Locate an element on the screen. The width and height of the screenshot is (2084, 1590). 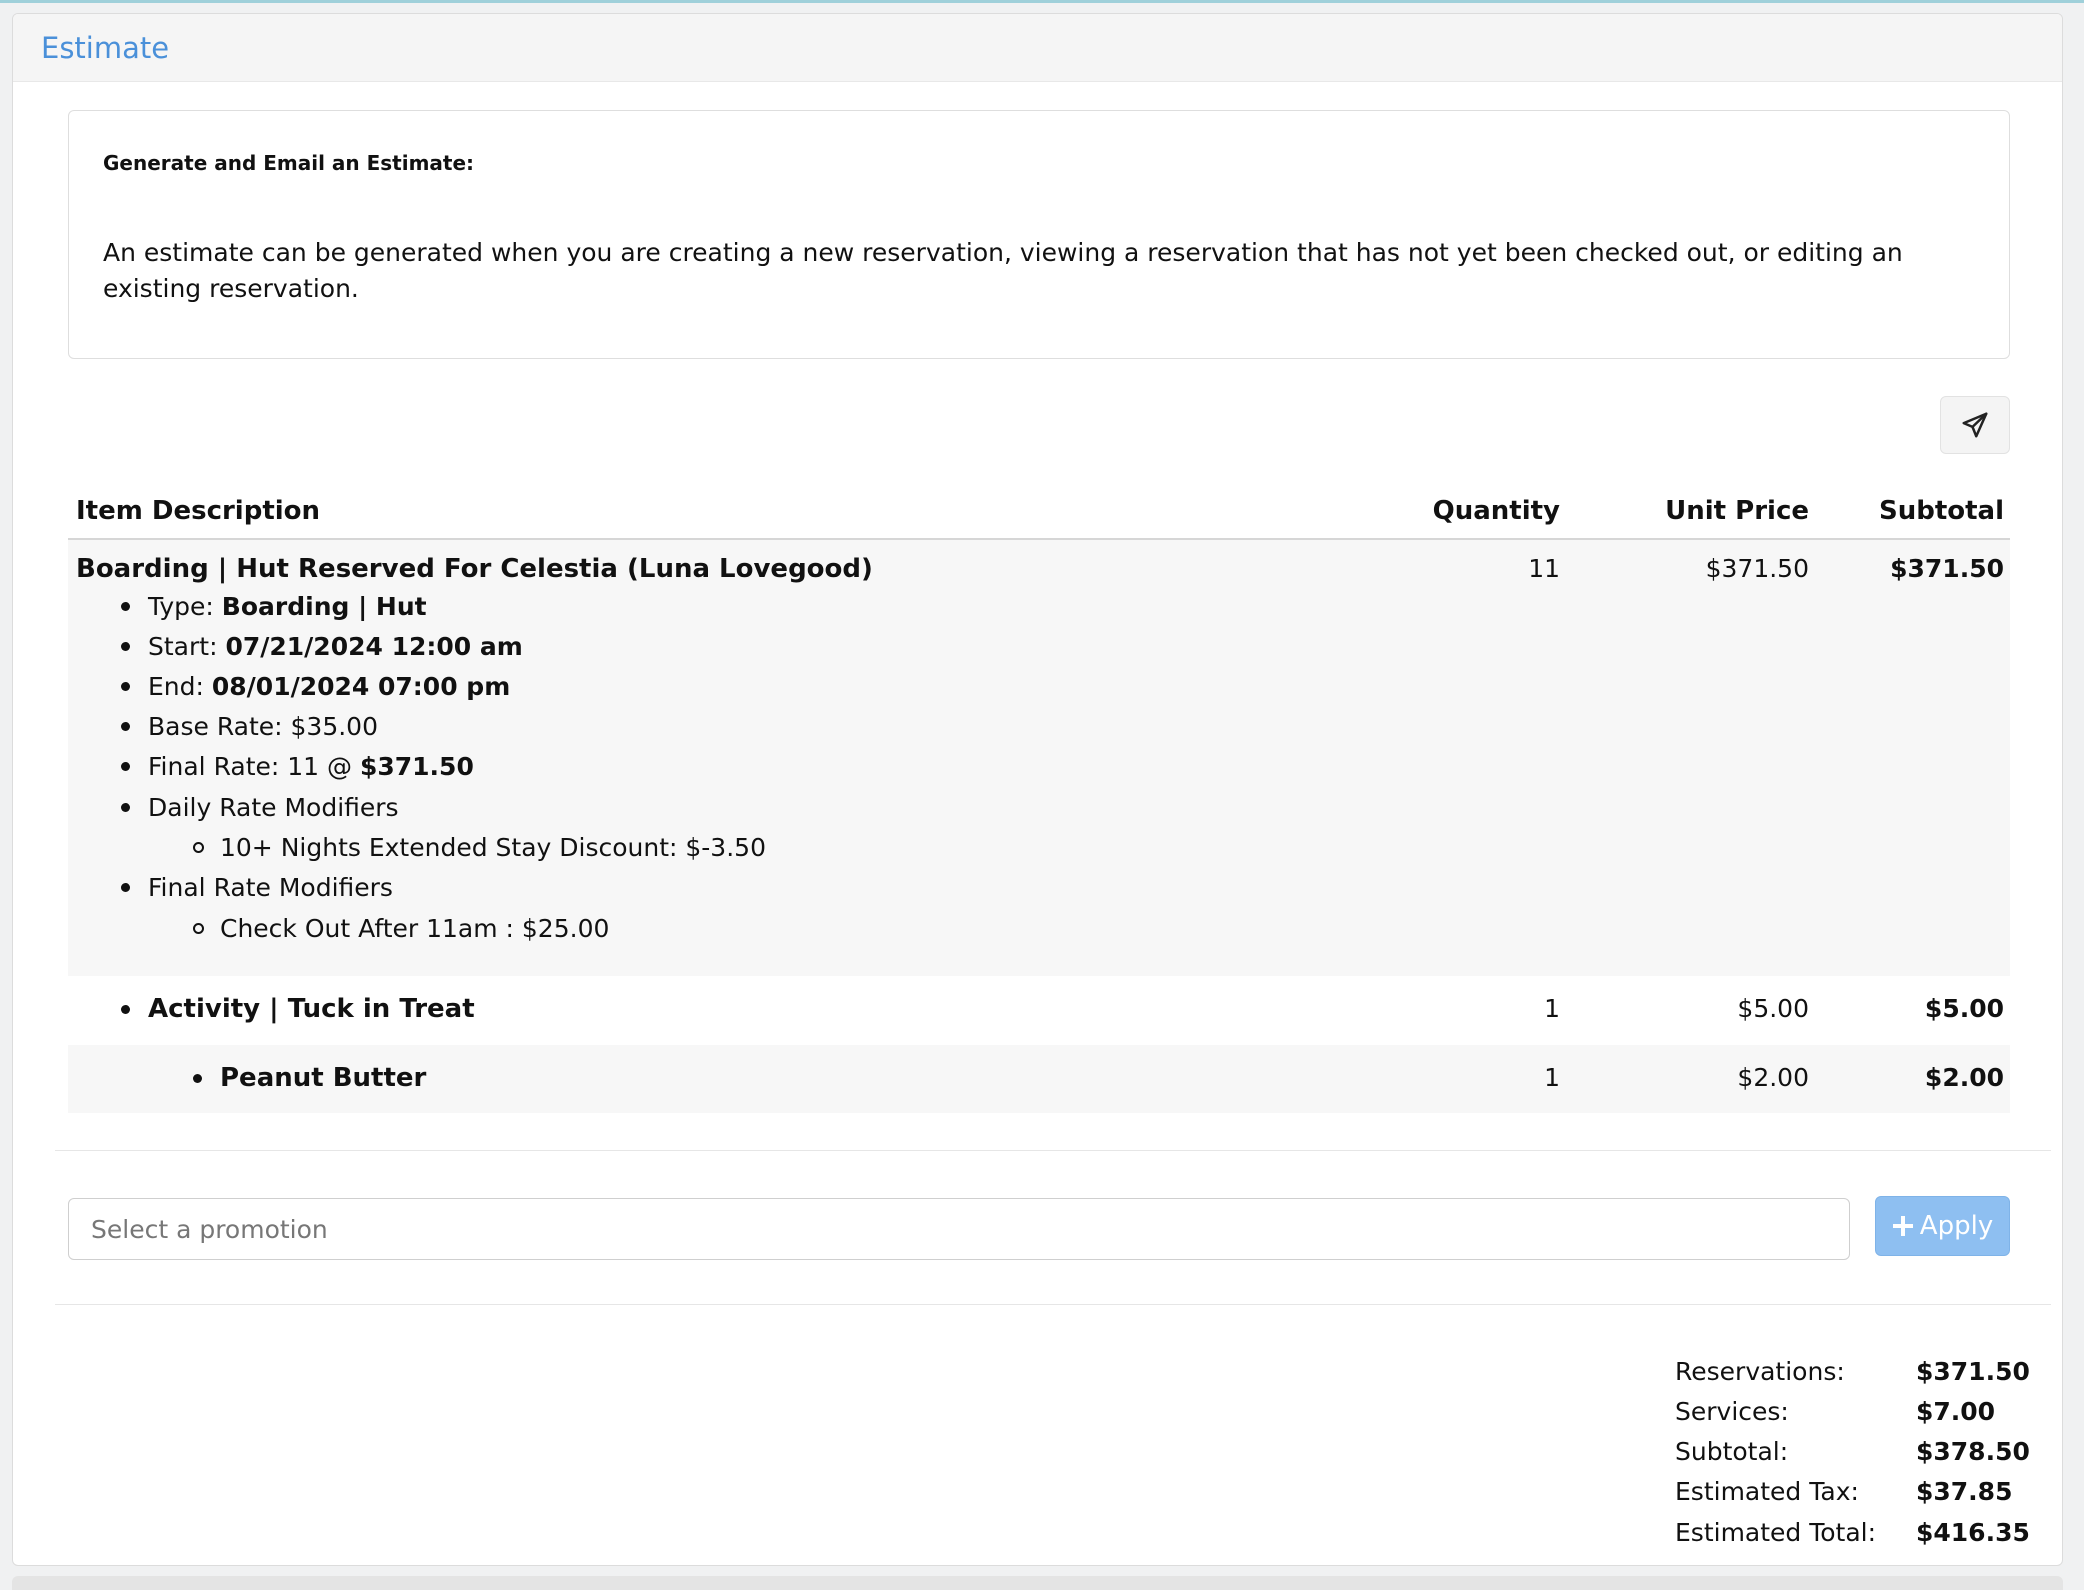
final-rate-label: Final Rate: 11 @ is located at coordinates (254, 766).